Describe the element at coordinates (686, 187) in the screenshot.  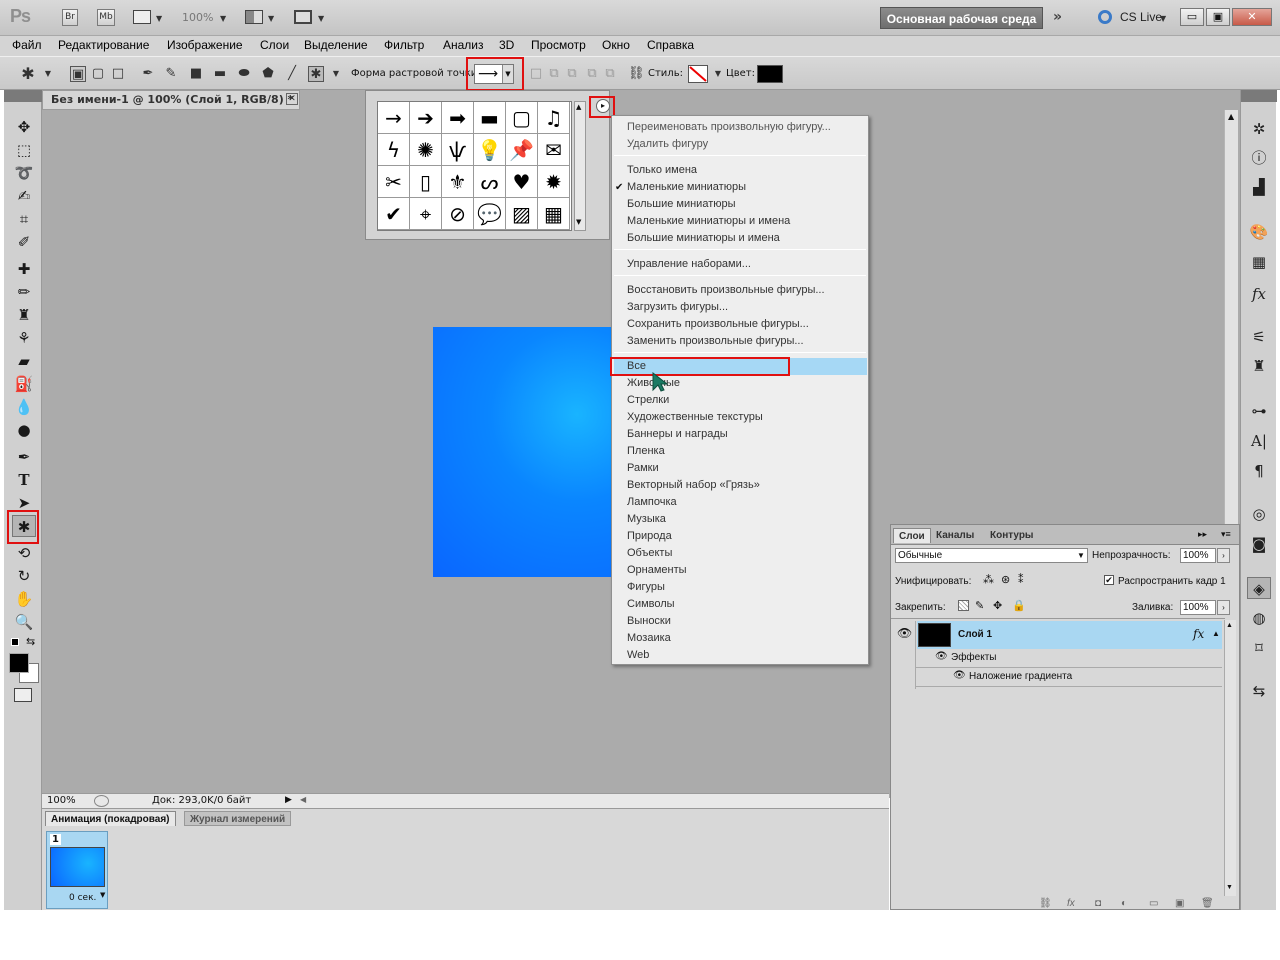
I see `menu-item-small-thumbnails: Маленькие миниатюры` at that location.